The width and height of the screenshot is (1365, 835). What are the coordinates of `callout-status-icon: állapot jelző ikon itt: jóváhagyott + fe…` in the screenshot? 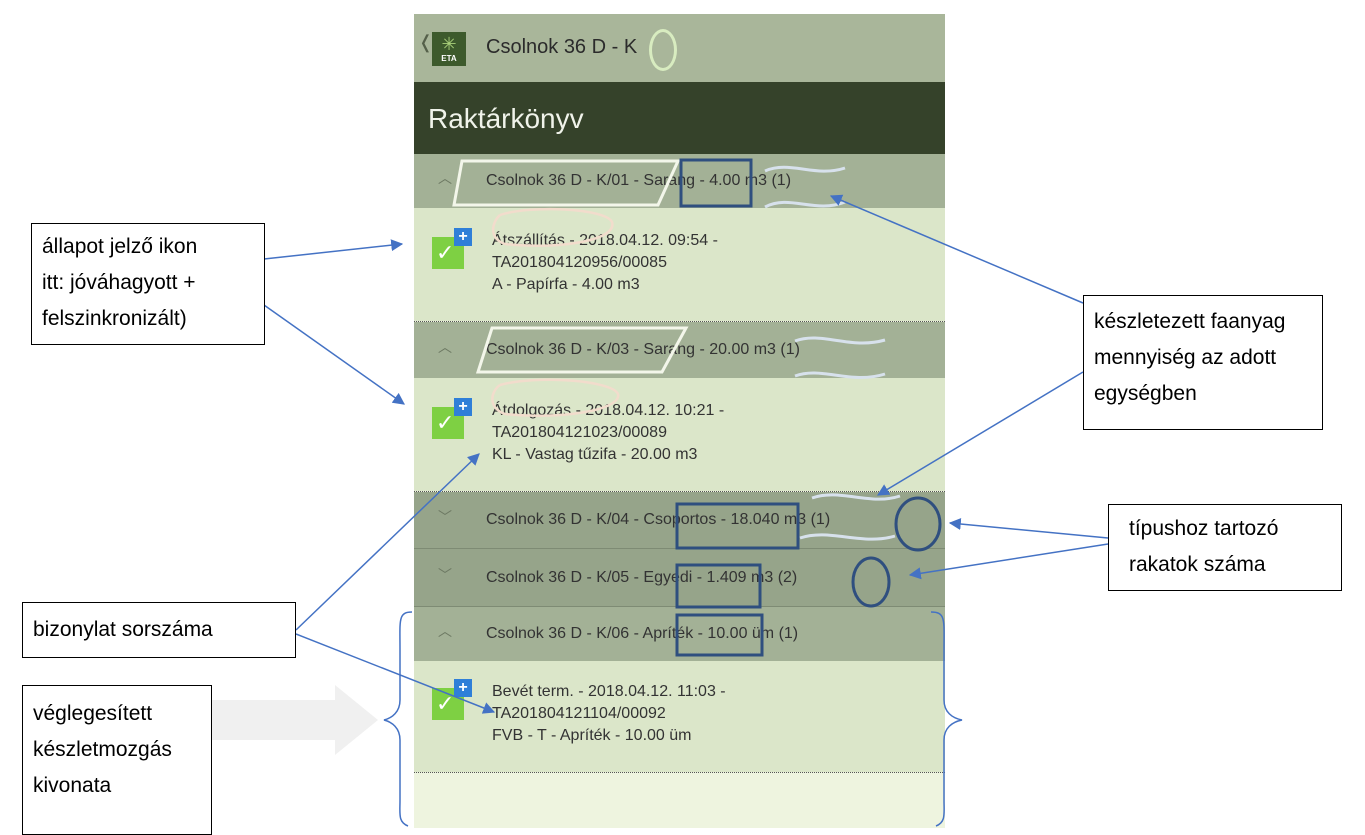 It's located at (148, 284).